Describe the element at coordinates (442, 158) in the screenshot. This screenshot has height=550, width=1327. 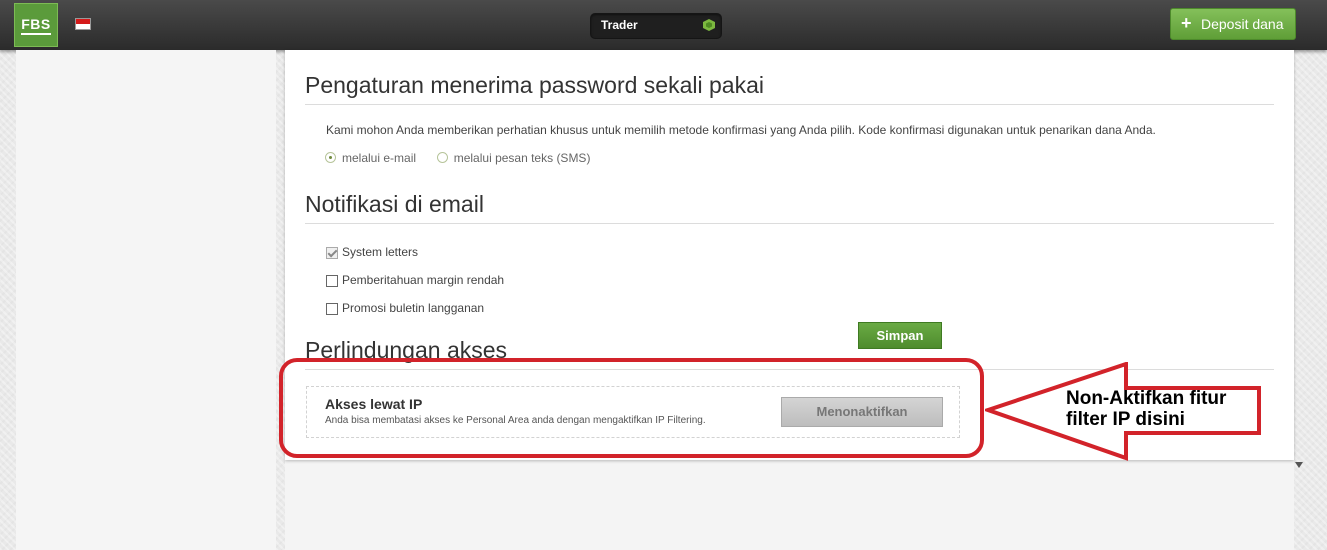
I see `radio-sms-control` at that location.